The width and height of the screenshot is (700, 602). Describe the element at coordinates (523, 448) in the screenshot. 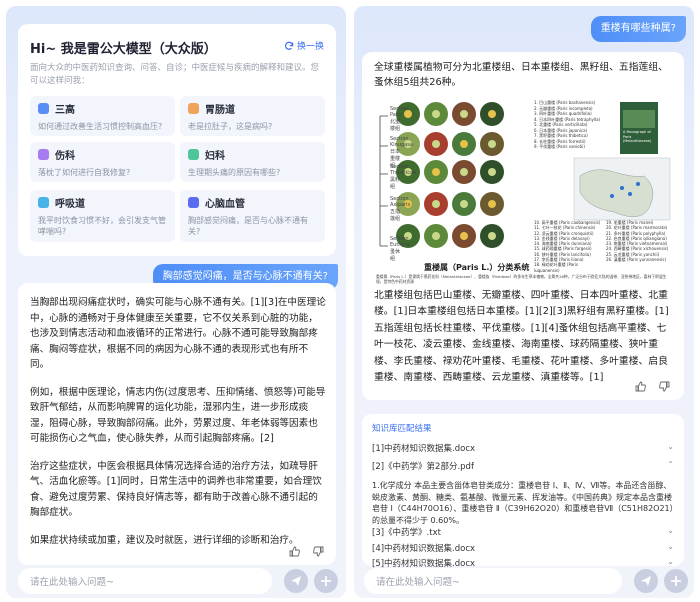

I see `kb-result-row: [1]中药材知识数据集.docx ⌄` at that location.